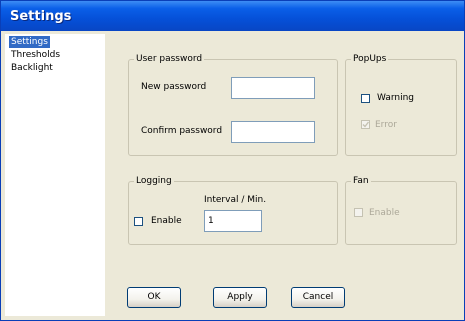 The image size is (465, 321). Describe the element at coordinates (174, 87) in the screenshot. I see `new-password-label: New password` at that location.